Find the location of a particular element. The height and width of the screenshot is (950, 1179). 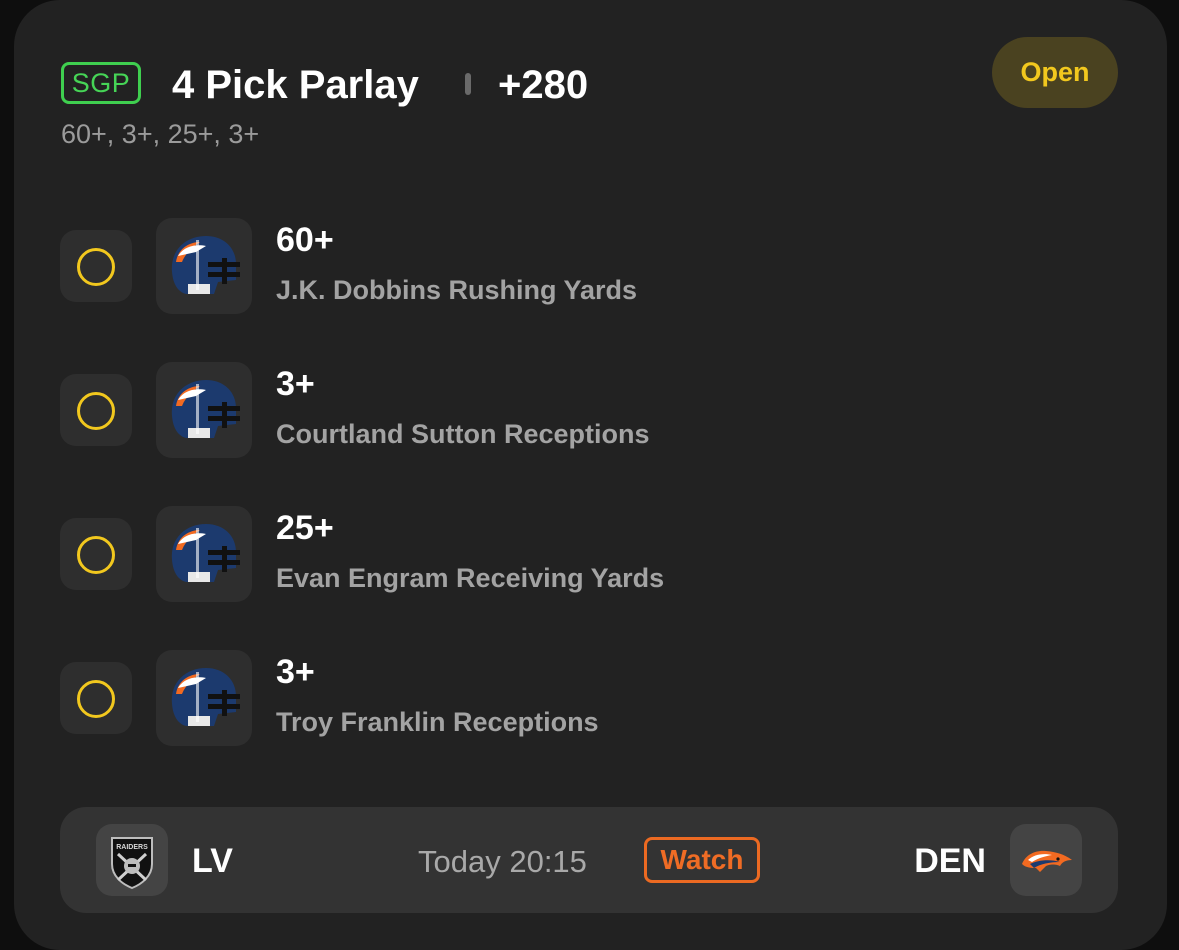

parlay-title: 4 Pick Parlay is located at coordinates (295, 85).